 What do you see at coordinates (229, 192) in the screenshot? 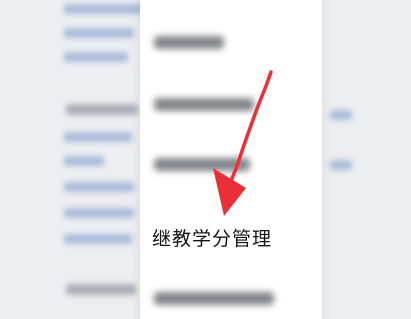
I see `arrow-head` at bounding box center [229, 192].